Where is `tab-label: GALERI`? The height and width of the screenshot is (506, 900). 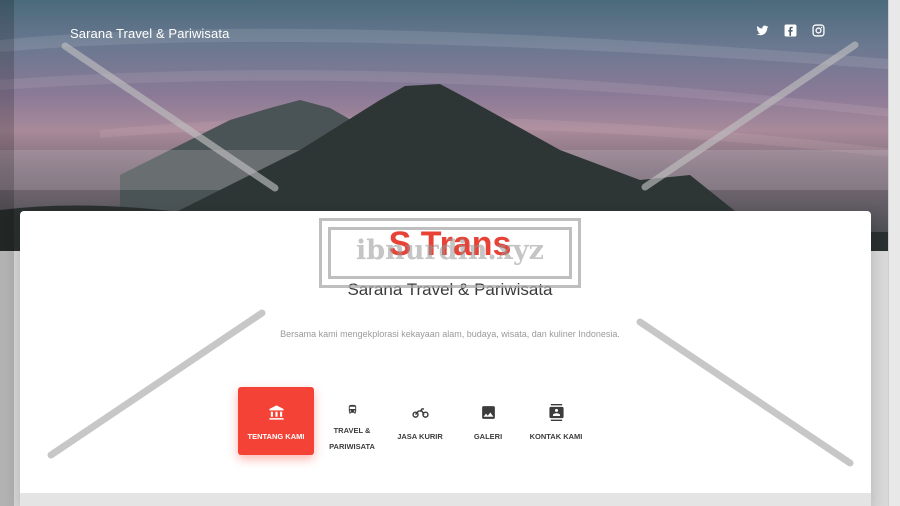
tab-label: GALERI is located at coordinates (488, 436).